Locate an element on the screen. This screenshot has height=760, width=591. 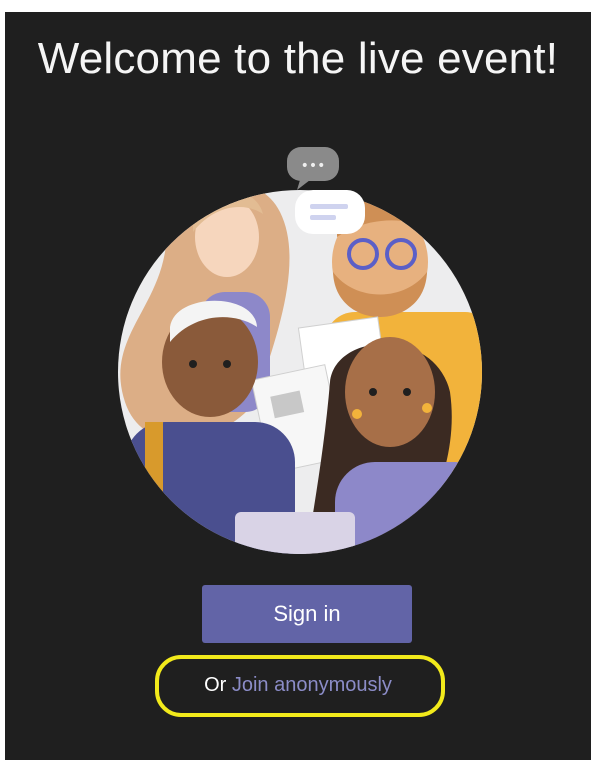
bubble-dots: ••• is located at coordinates (313, 166).